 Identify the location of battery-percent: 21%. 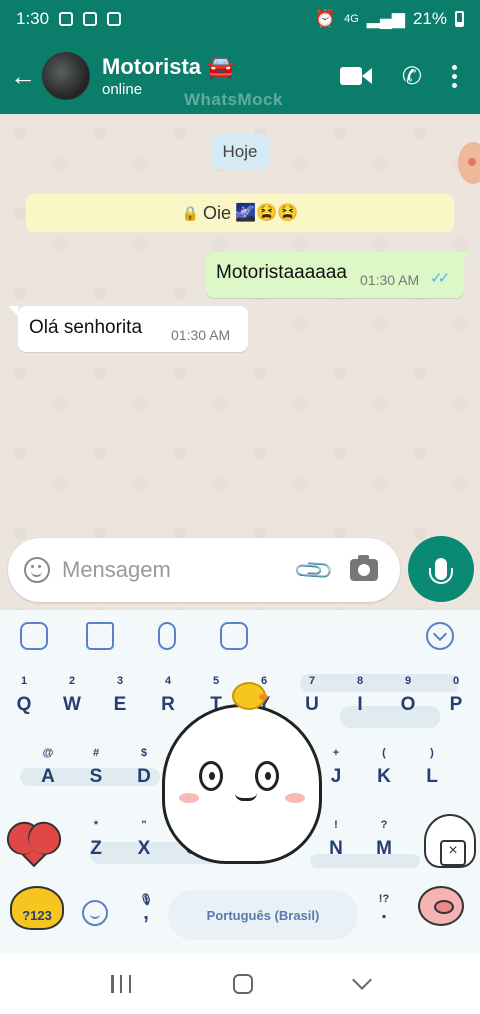
(429, 18).